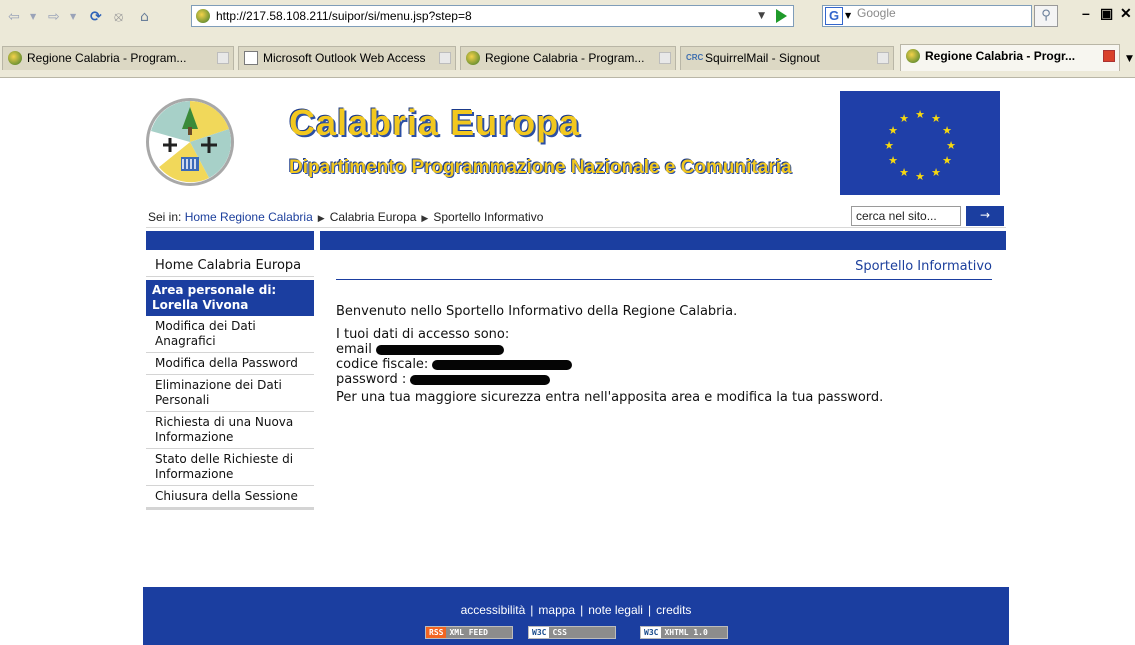 Image resolution: width=1135 pixels, height=645 pixels. Describe the element at coordinates (985, 216) in the screenshot. I see `site-search-button: →` at that location.